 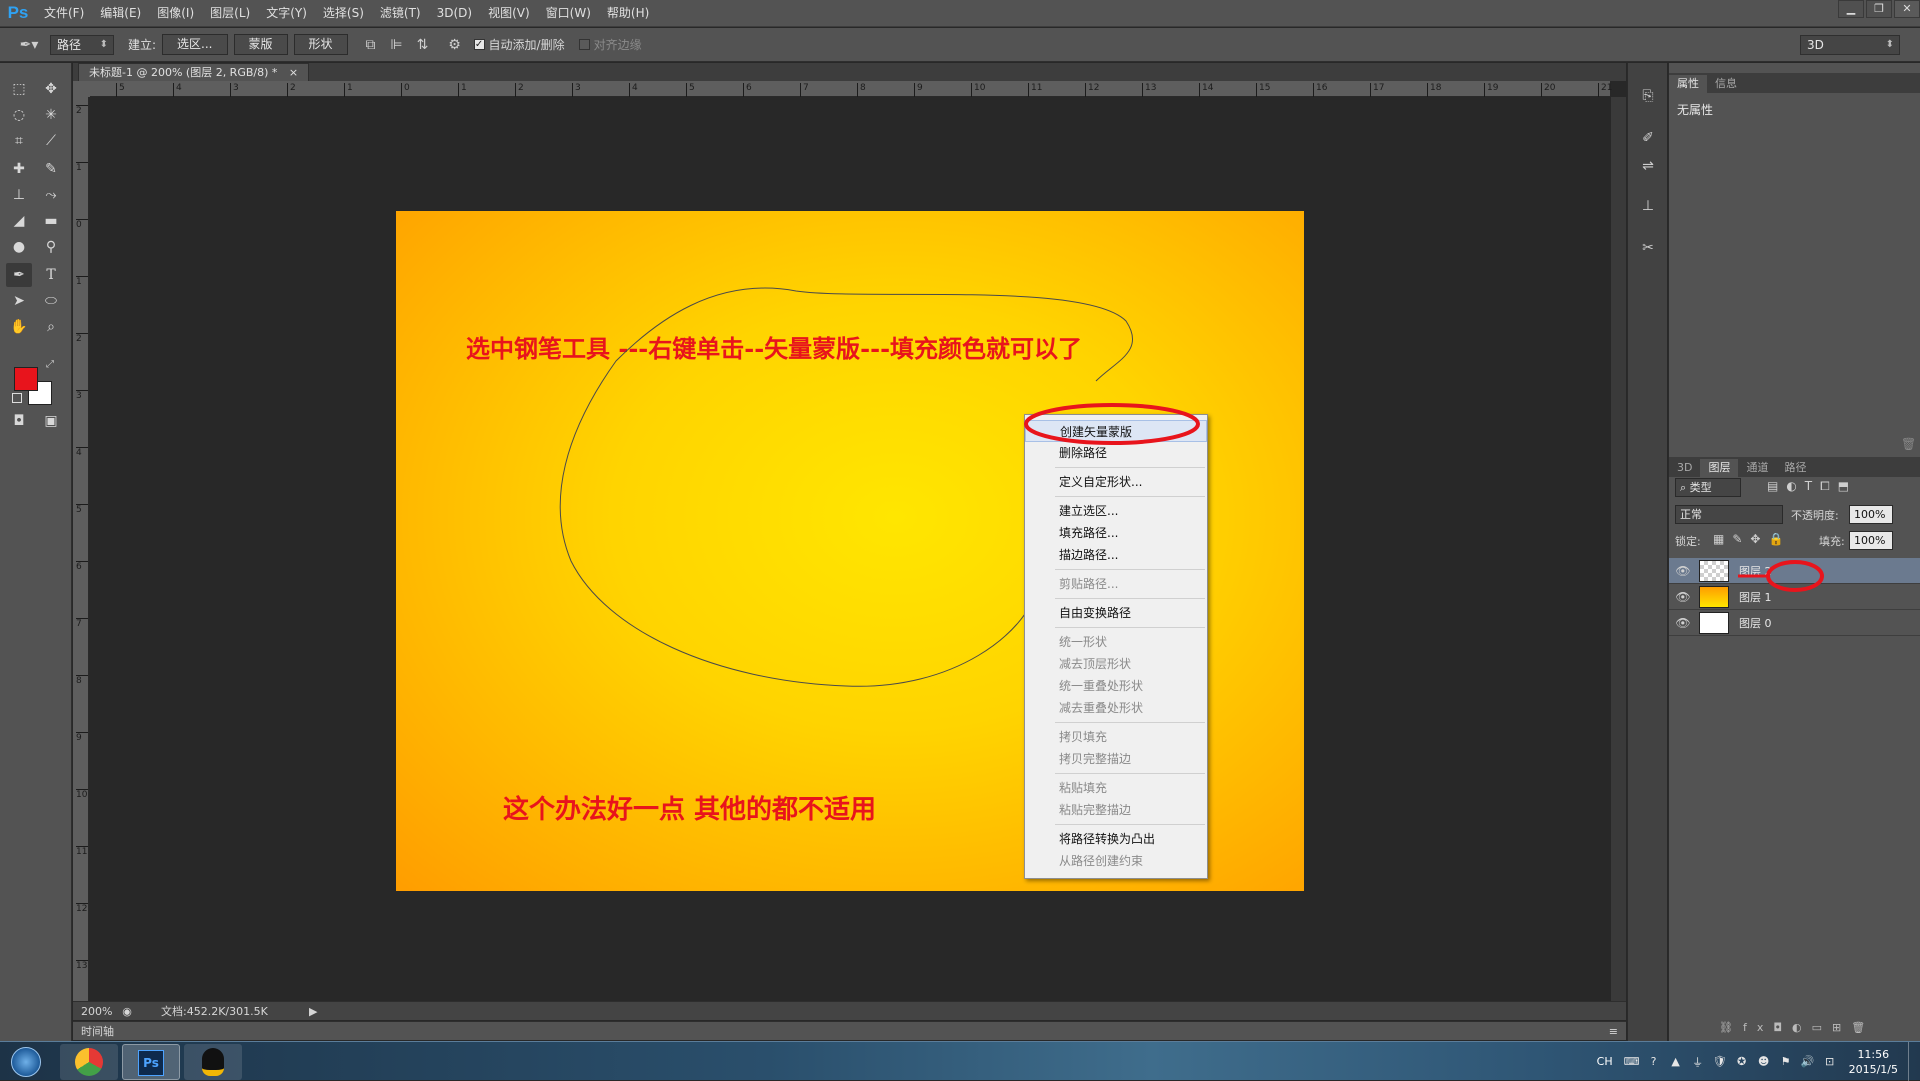 What do you see at coordinates (1116, 453) in the screenshot?
I see `context-menu-item: 删除路径` at bounding box center [1116, 453].